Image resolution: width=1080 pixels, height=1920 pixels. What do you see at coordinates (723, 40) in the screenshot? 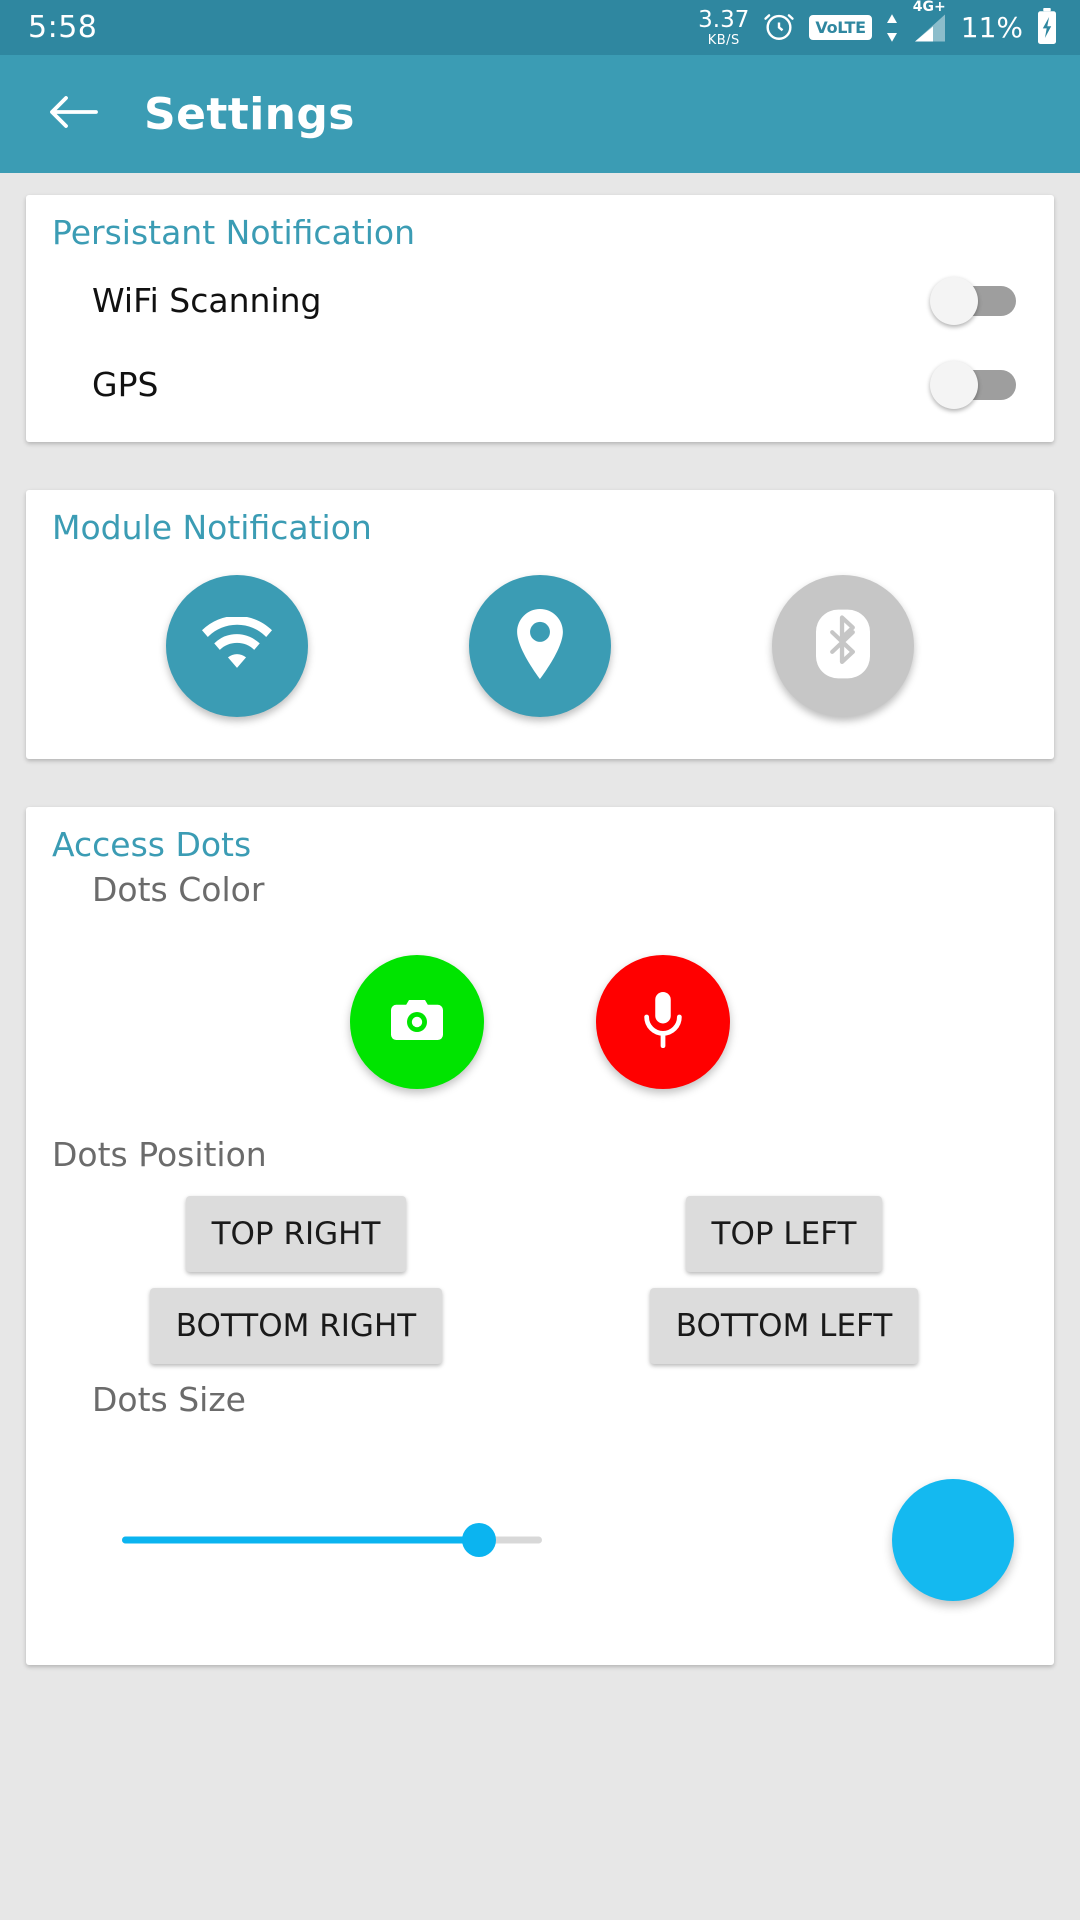
I see `network-speed-unit: KB/S` at bounding box center [723, 40].